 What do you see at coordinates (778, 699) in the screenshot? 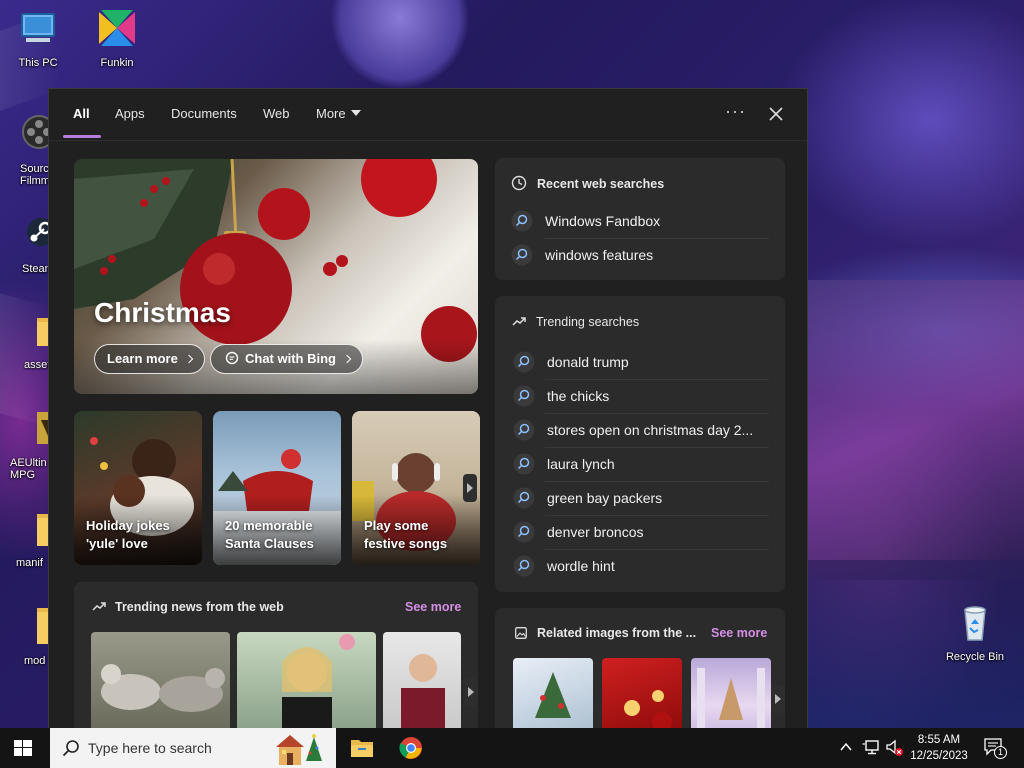
I see `related-images-next-arrow` at bounding box center [778, 699].